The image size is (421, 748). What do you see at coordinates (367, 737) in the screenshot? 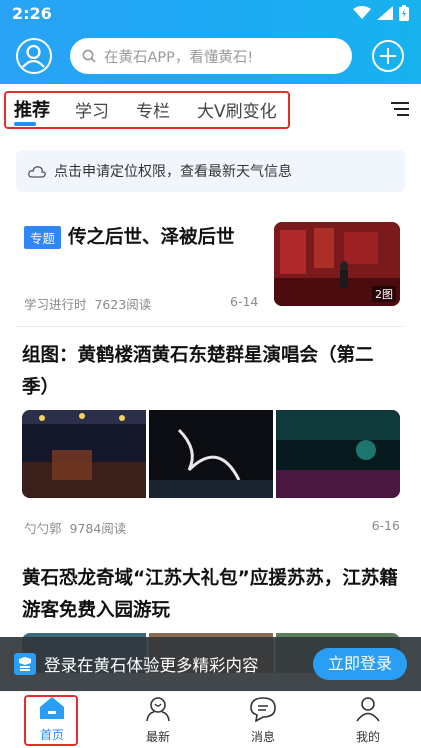
I see `nav-profile-label: 我的` at bounding box center [367, 737].